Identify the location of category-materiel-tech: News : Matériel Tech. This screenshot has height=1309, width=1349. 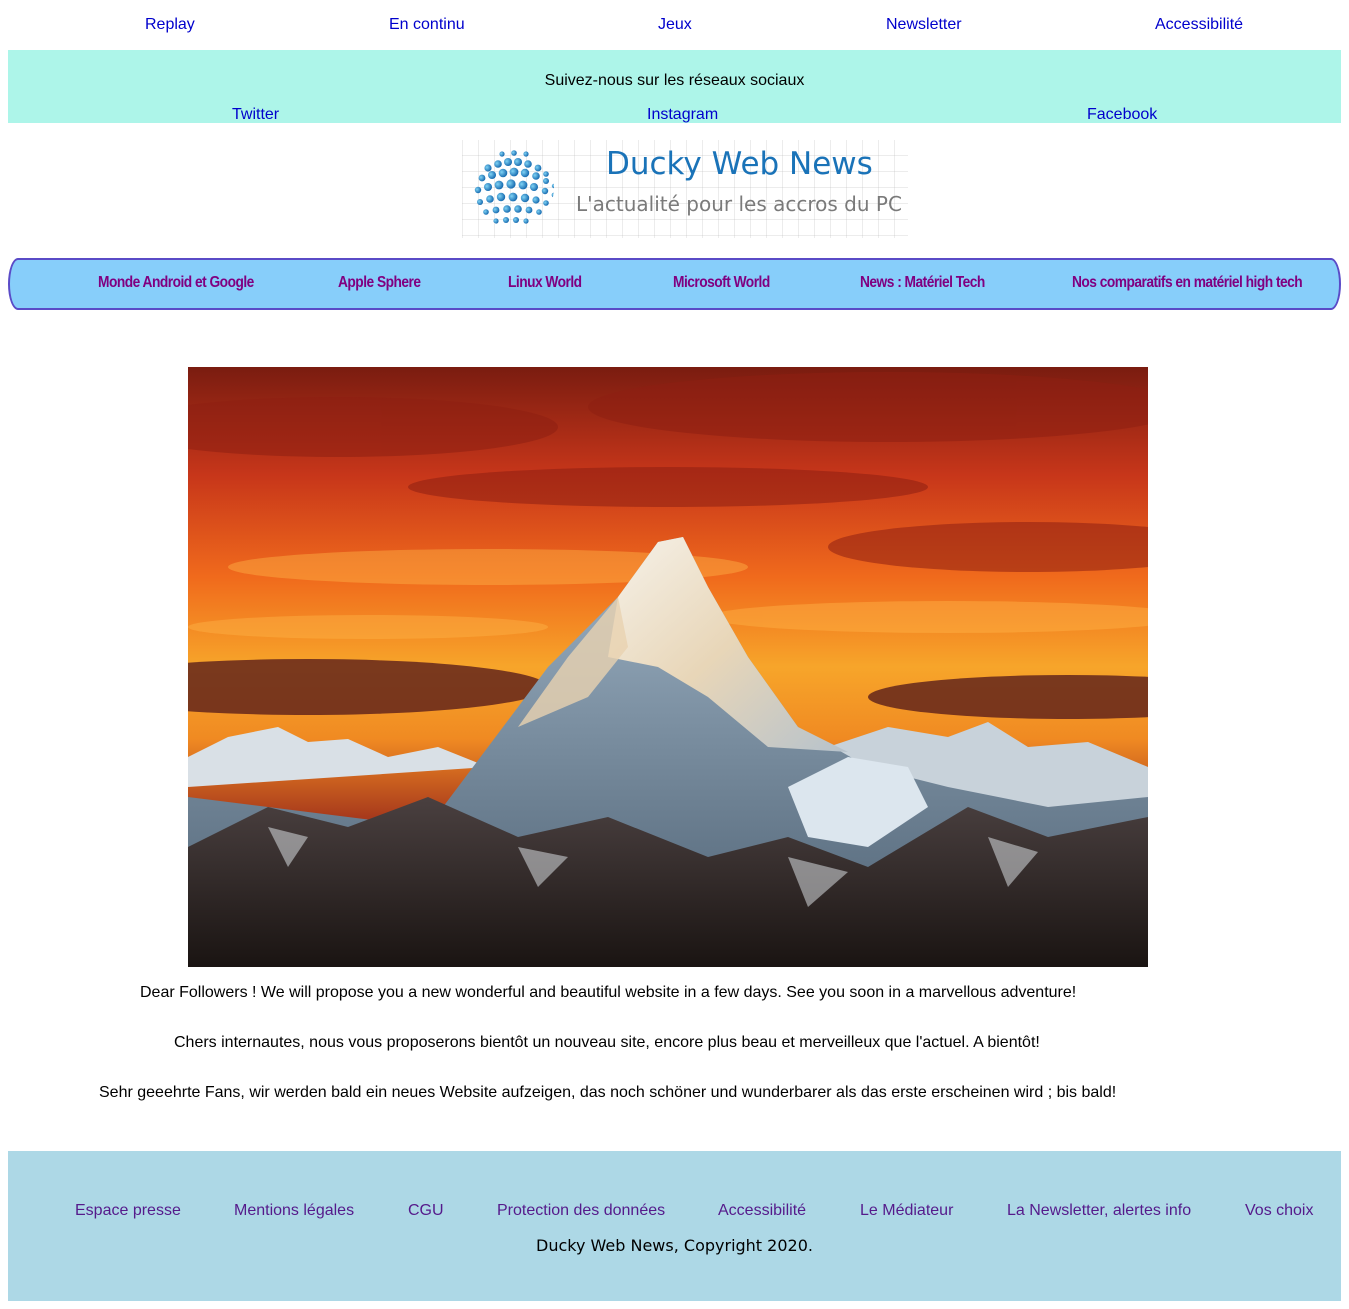
(922, 283).